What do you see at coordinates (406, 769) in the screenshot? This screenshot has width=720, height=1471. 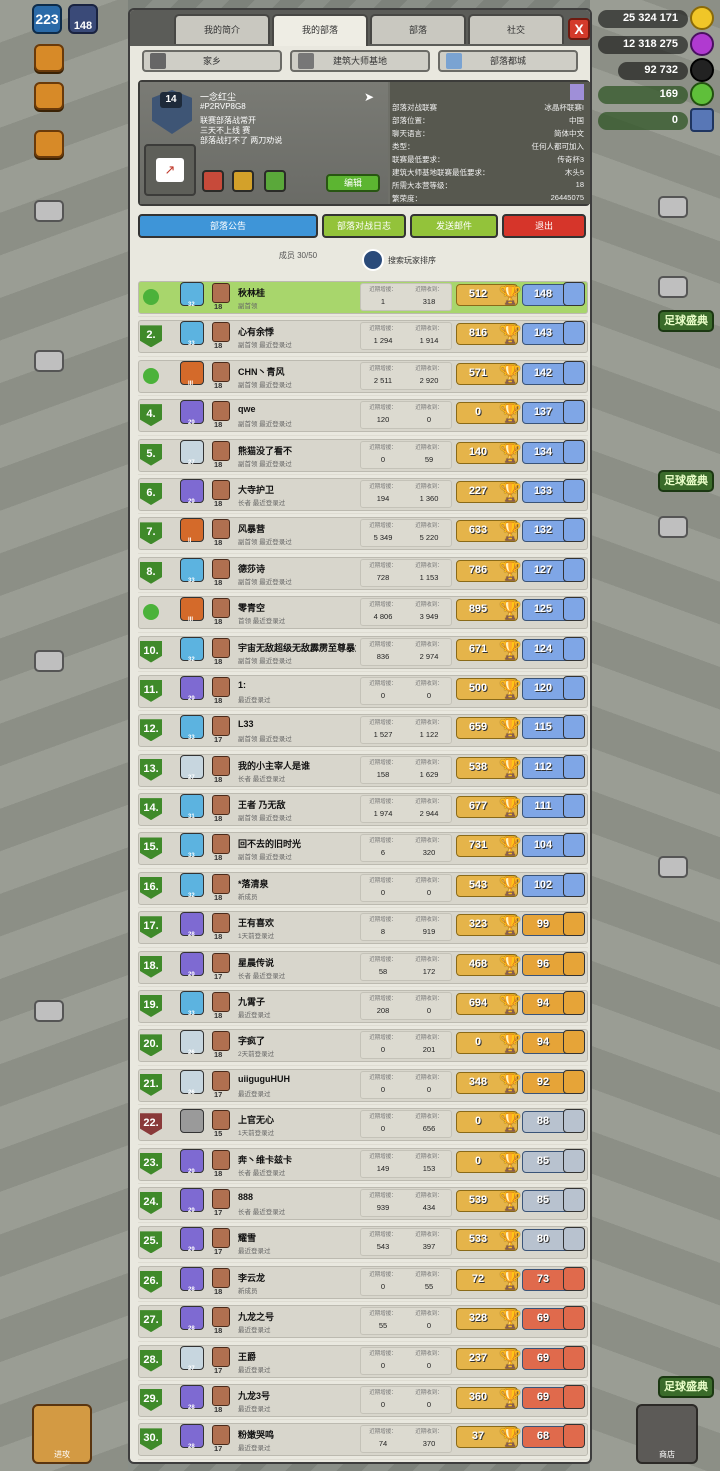 I see `donation-stats: 近期增援： 近期收到： 158 1 629` at bounding box center [406, 769].